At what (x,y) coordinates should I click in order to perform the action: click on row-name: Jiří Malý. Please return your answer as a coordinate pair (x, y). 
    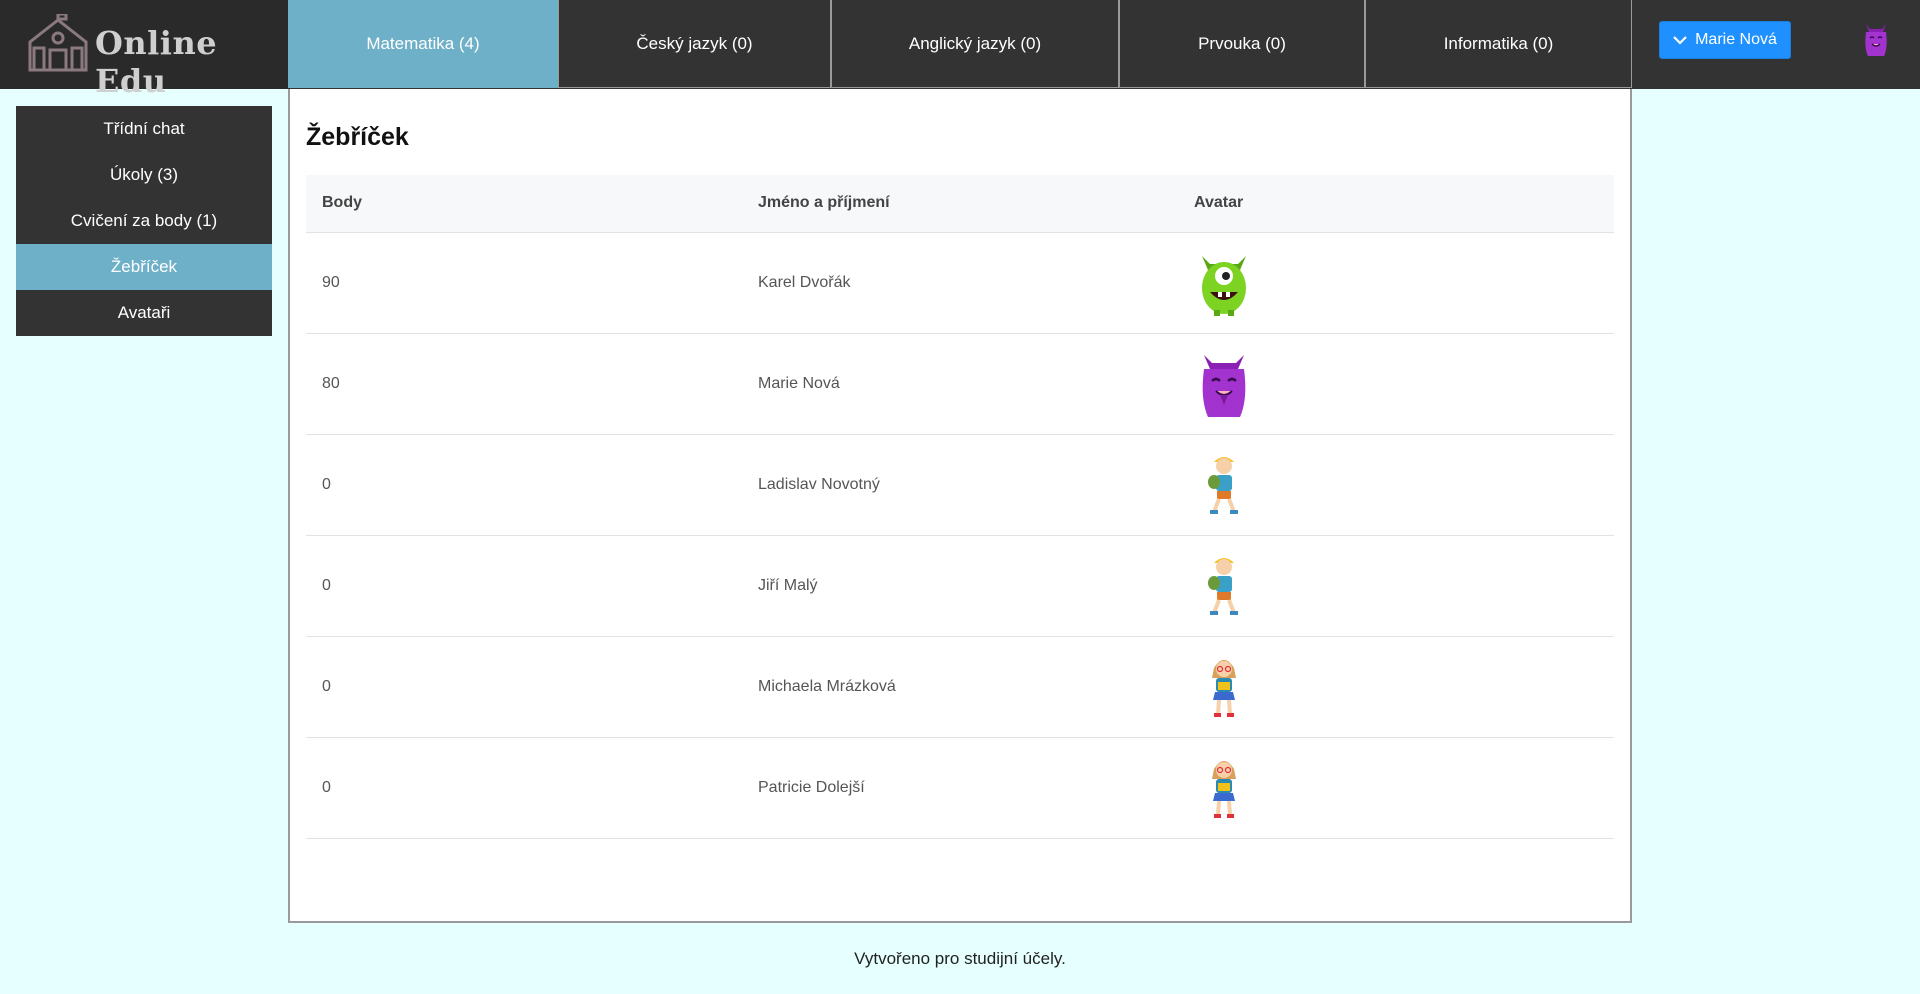
    Looking at the image, I should click on (960, 586).